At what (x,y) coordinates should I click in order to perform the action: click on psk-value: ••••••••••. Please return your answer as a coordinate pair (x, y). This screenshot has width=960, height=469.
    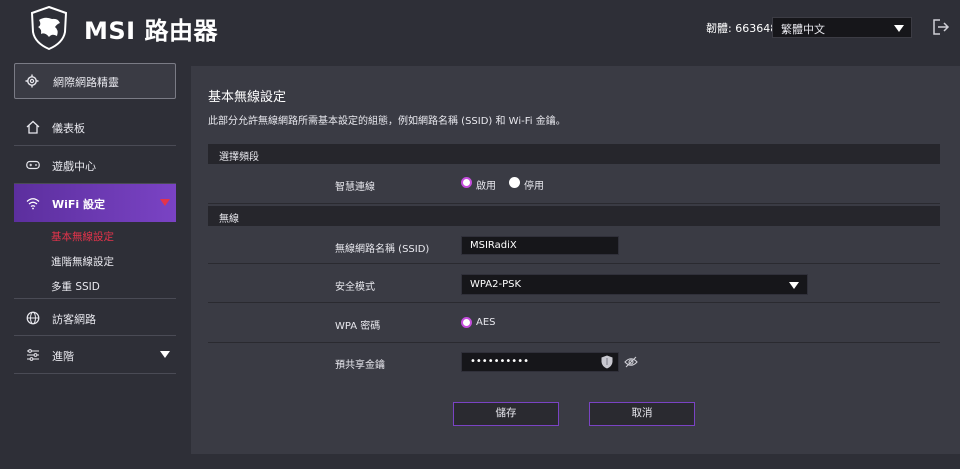
    Looking at the image, I should click on (499, 361).